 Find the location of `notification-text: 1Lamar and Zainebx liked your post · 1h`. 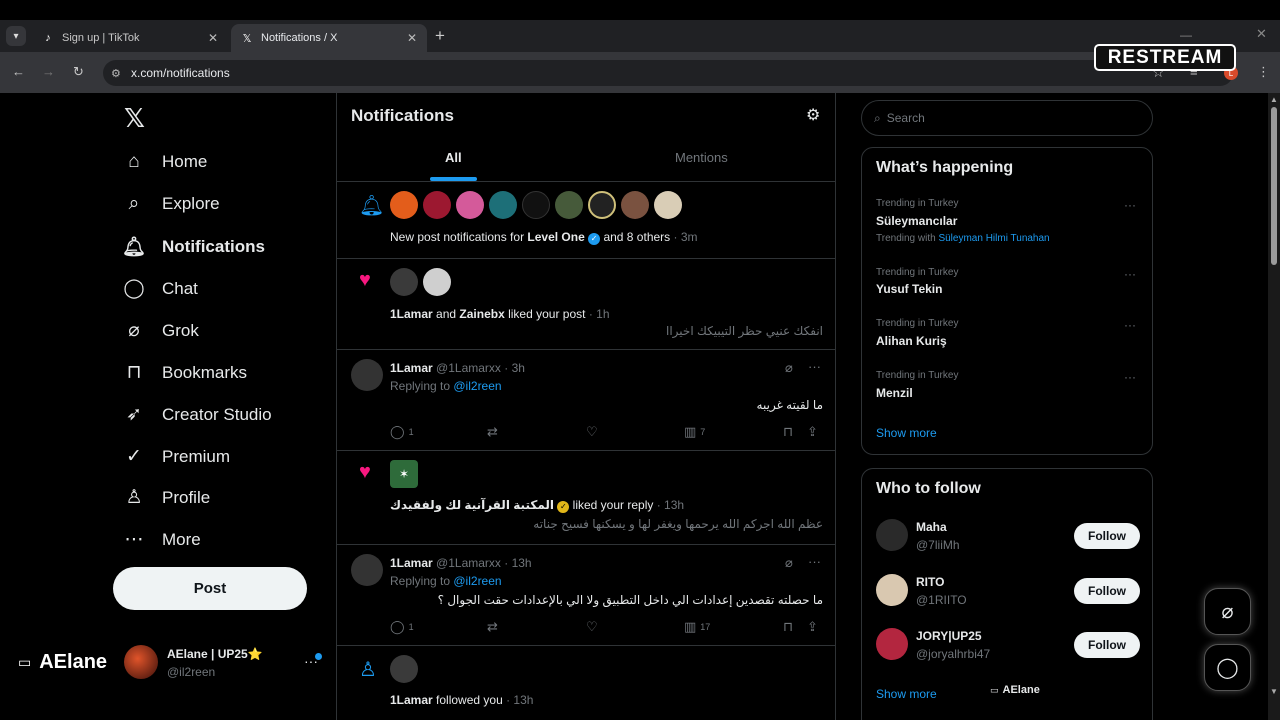

notification-text: 1Lamar and Zainebx liked your post · 1h is located at coordinates (500, 314).